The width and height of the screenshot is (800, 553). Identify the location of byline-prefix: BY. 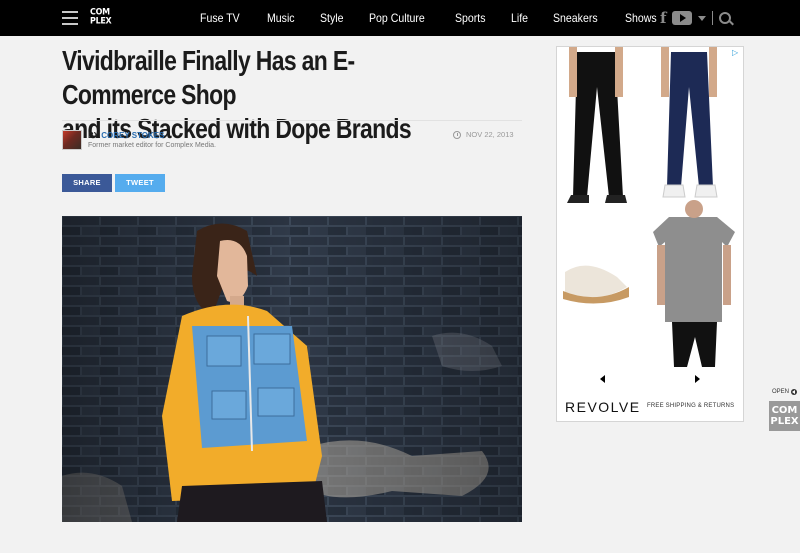
(93, 135).